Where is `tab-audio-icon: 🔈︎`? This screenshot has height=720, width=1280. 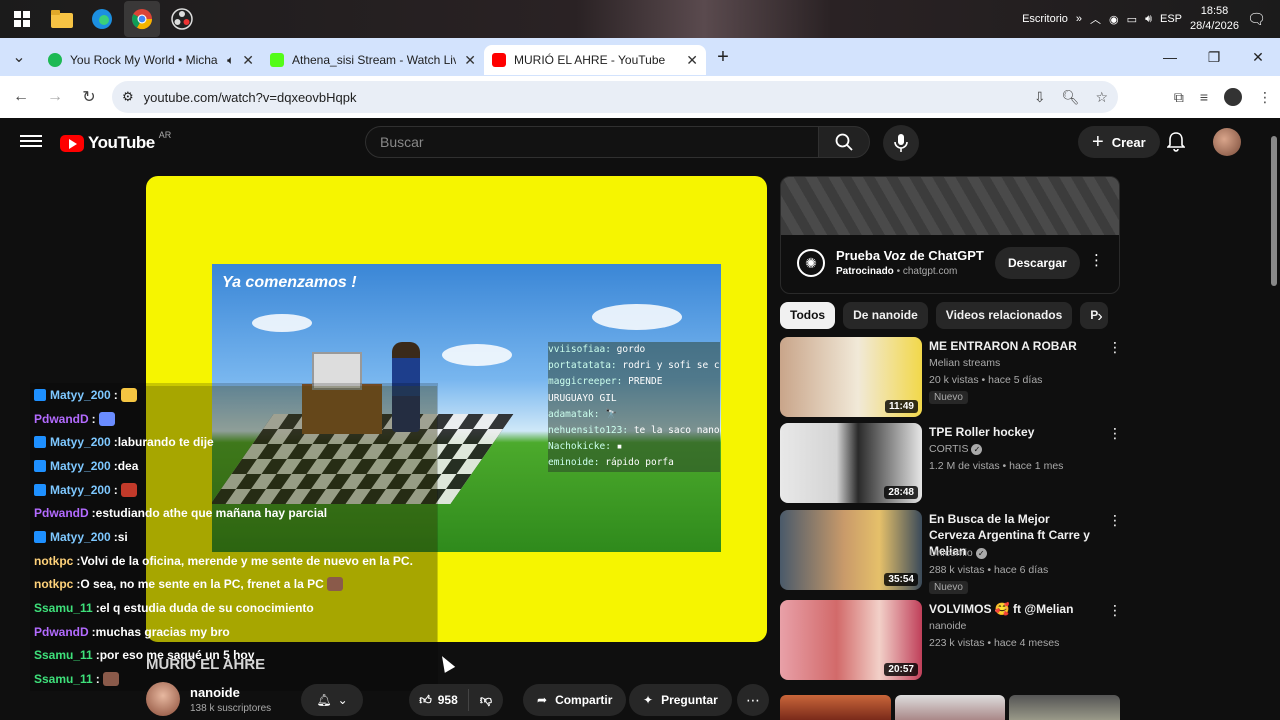
tab-audio-icon: 🔈︎ is located at coordinates (230, 60).